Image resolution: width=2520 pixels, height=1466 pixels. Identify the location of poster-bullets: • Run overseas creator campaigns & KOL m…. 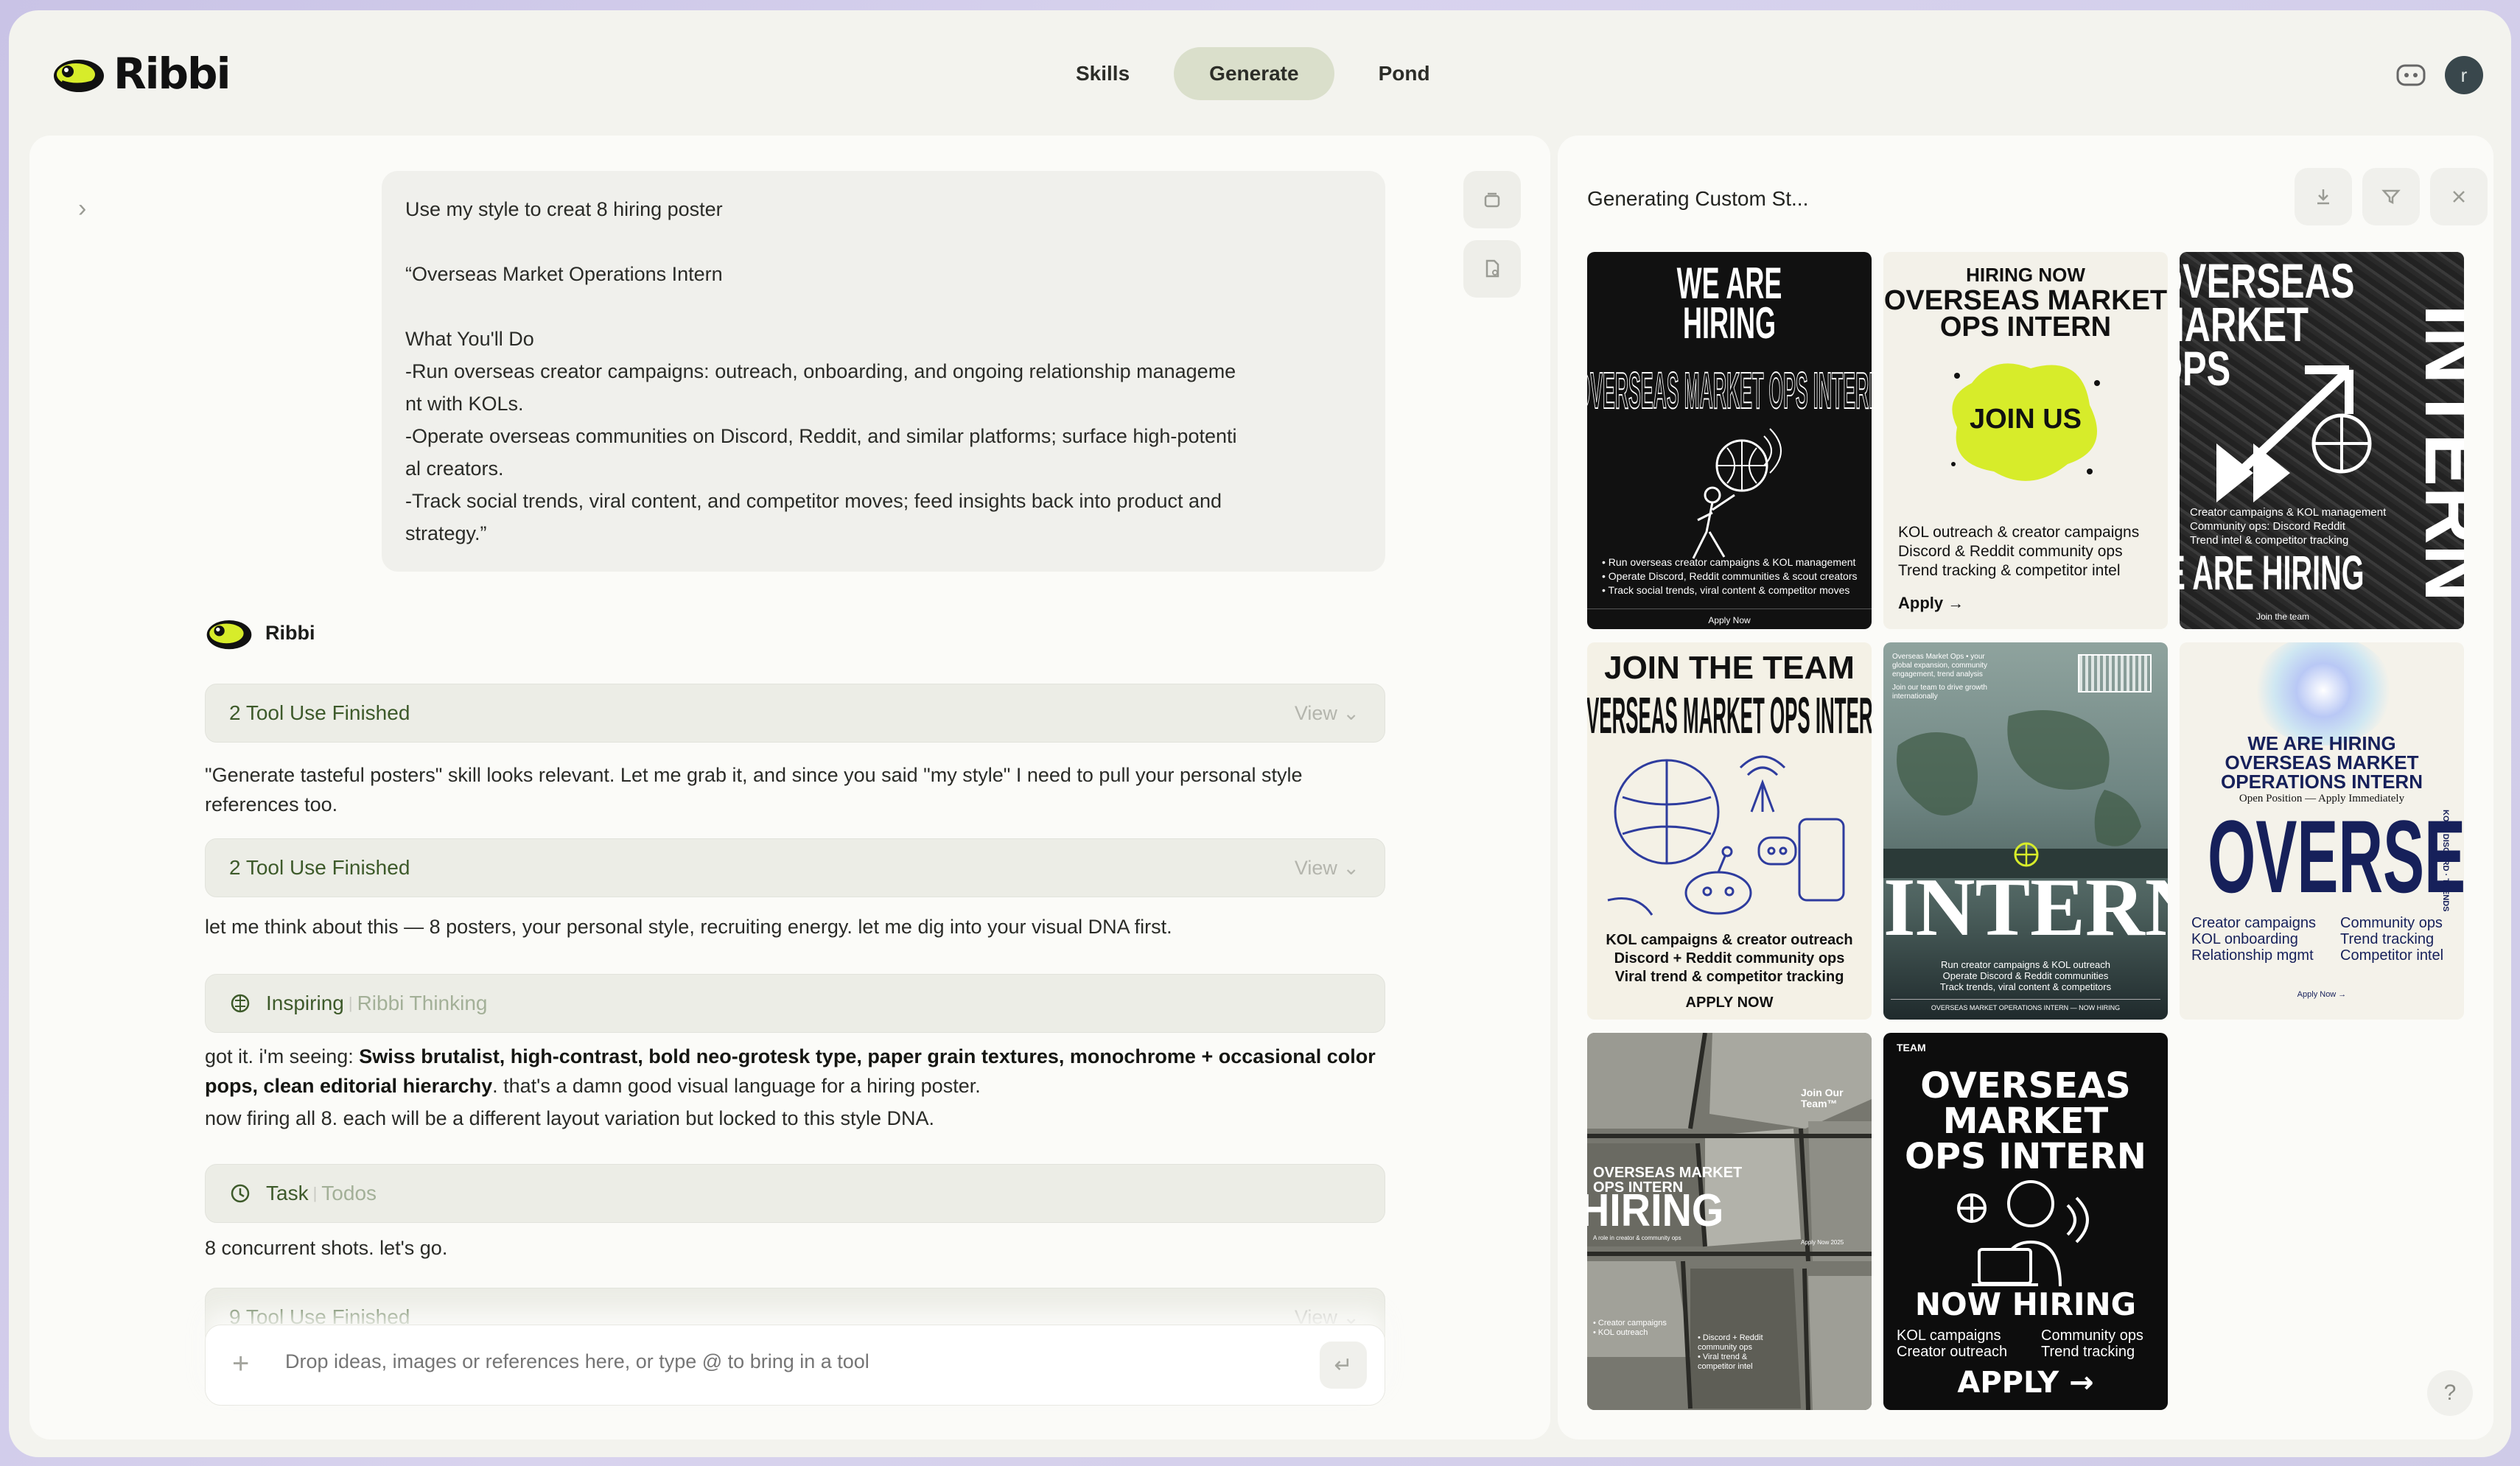
(1729, 576).